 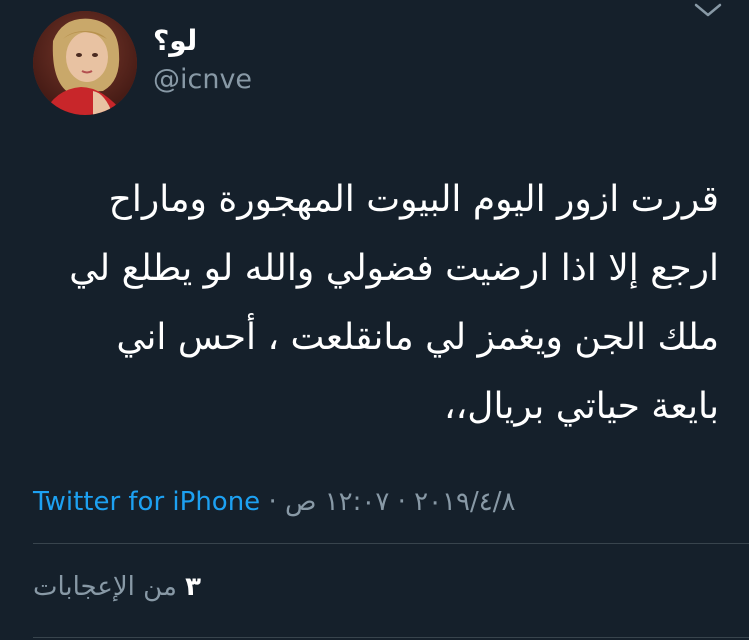 I want to click on display-name: لو؟, so click(x=175, y=41).